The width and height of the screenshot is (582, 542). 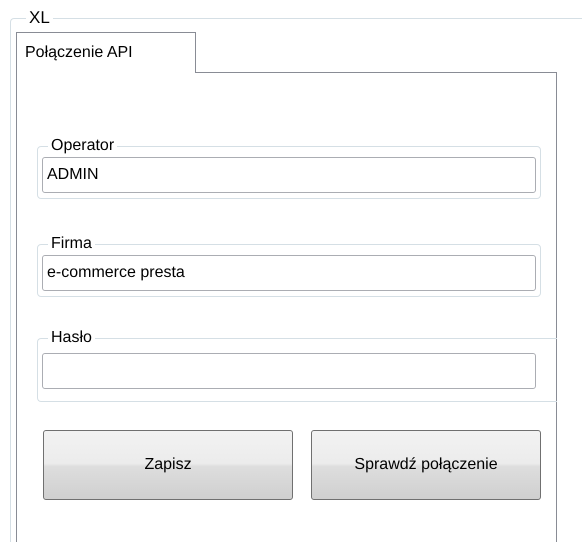 I want to click on save-button: Zapisz, so click(x=168, y=465).